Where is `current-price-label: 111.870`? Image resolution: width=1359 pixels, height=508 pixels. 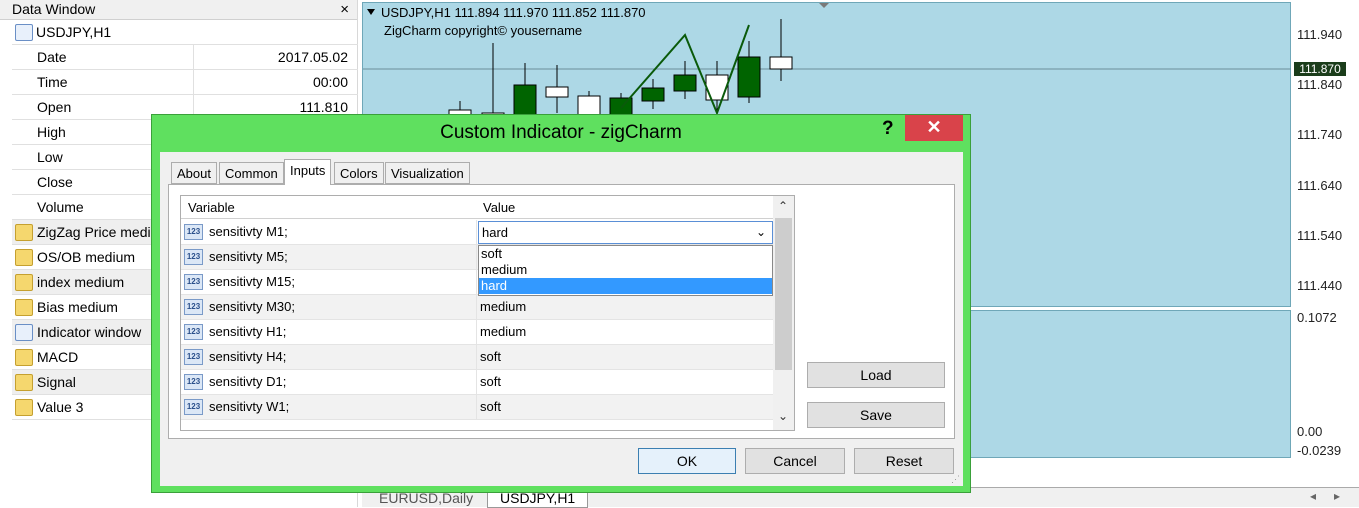
current-price-label: 111.870 is located at coordinates (1320, 69).